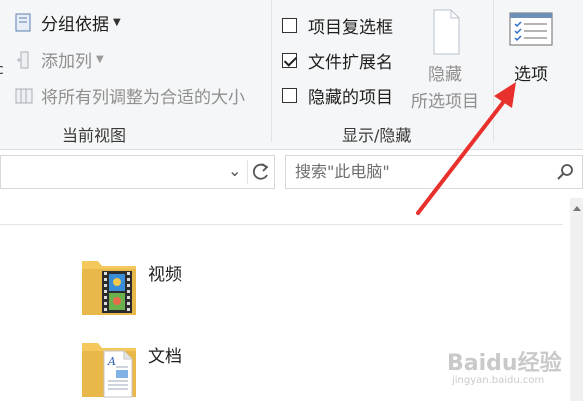  Describe the element at coordinates (504, 363) in the screenshot. I see `watermark-logo: Baidu经验` at that location.